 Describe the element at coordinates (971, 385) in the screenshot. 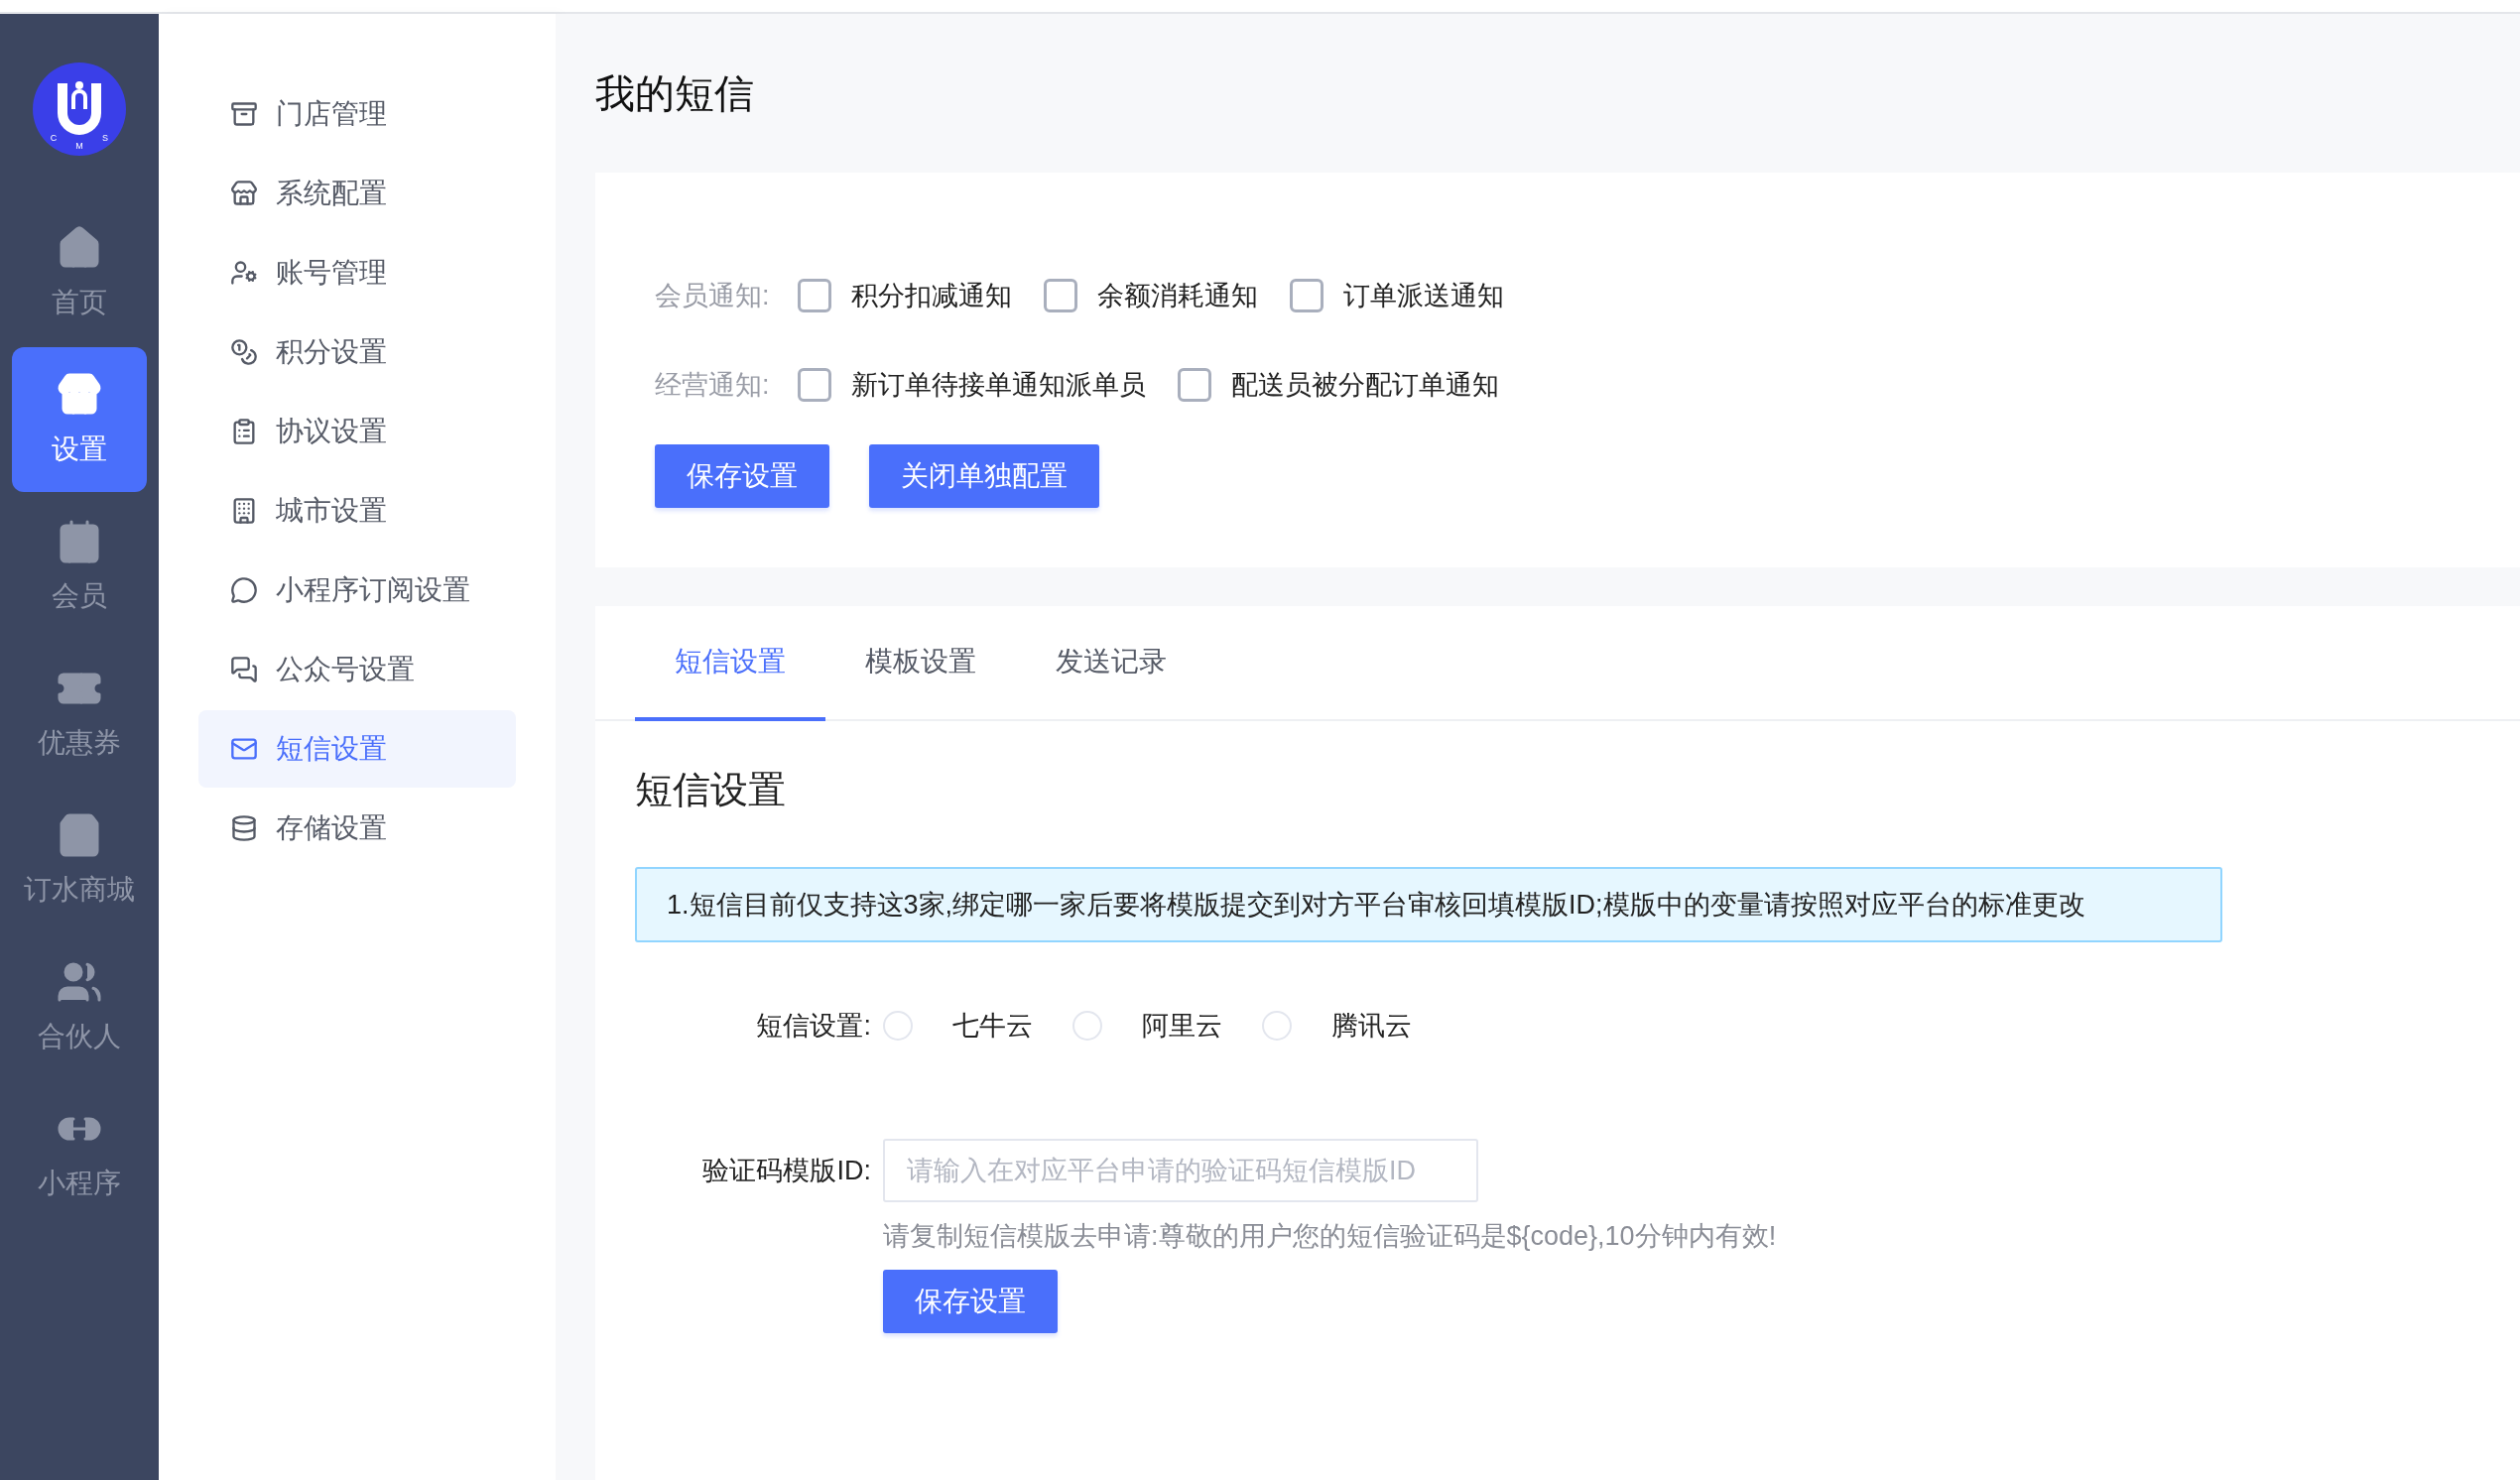

I see `checkbox-option: 新订单待接单通知派单员` at that location.